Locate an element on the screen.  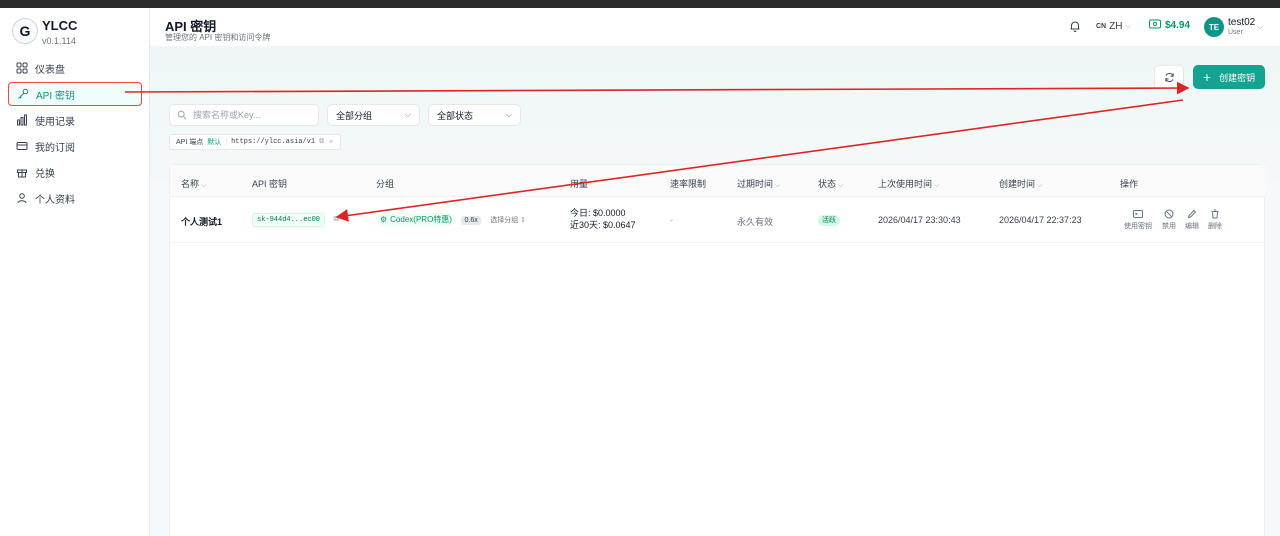
sidebar-item-label: 仪表盘 is located at coordinates (50, 70).